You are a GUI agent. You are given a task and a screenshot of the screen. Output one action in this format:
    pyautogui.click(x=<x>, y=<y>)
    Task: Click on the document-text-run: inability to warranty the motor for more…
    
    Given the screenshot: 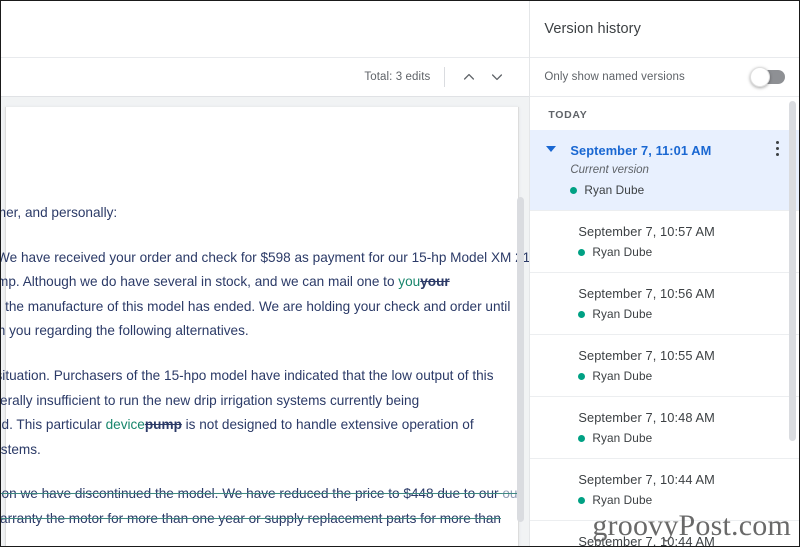 What is the action you would take?
    pyautogui.click(x=251, y=518)
    